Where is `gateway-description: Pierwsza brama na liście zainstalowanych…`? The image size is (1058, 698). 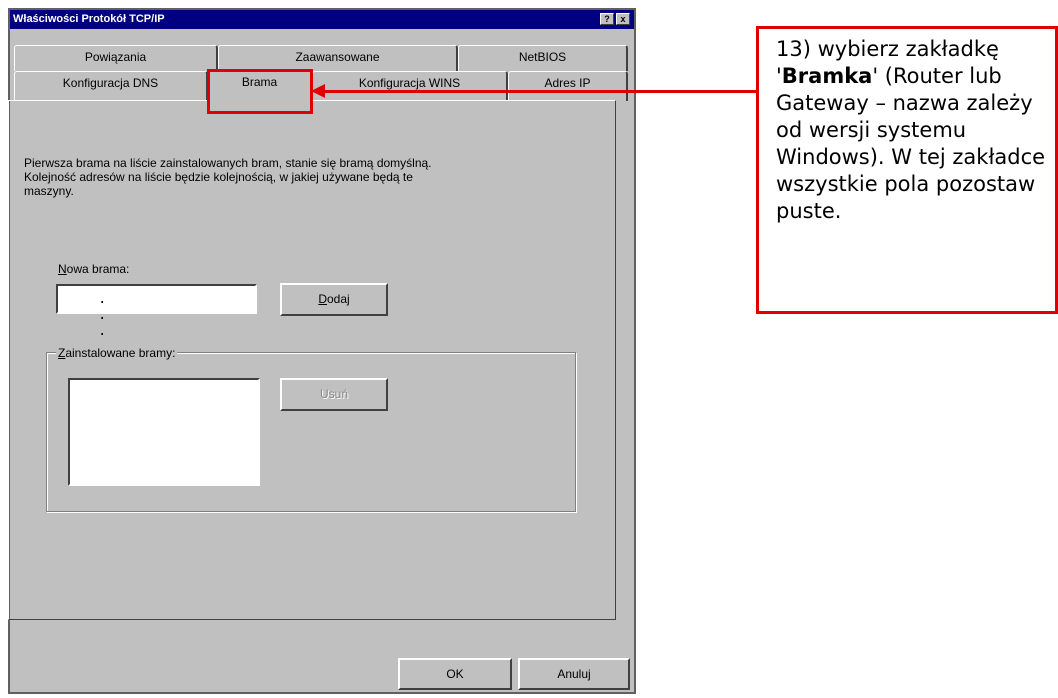
gateway-description: Pierwsza brama na liście zainstalowanych… is located at coordinates (228, 177).